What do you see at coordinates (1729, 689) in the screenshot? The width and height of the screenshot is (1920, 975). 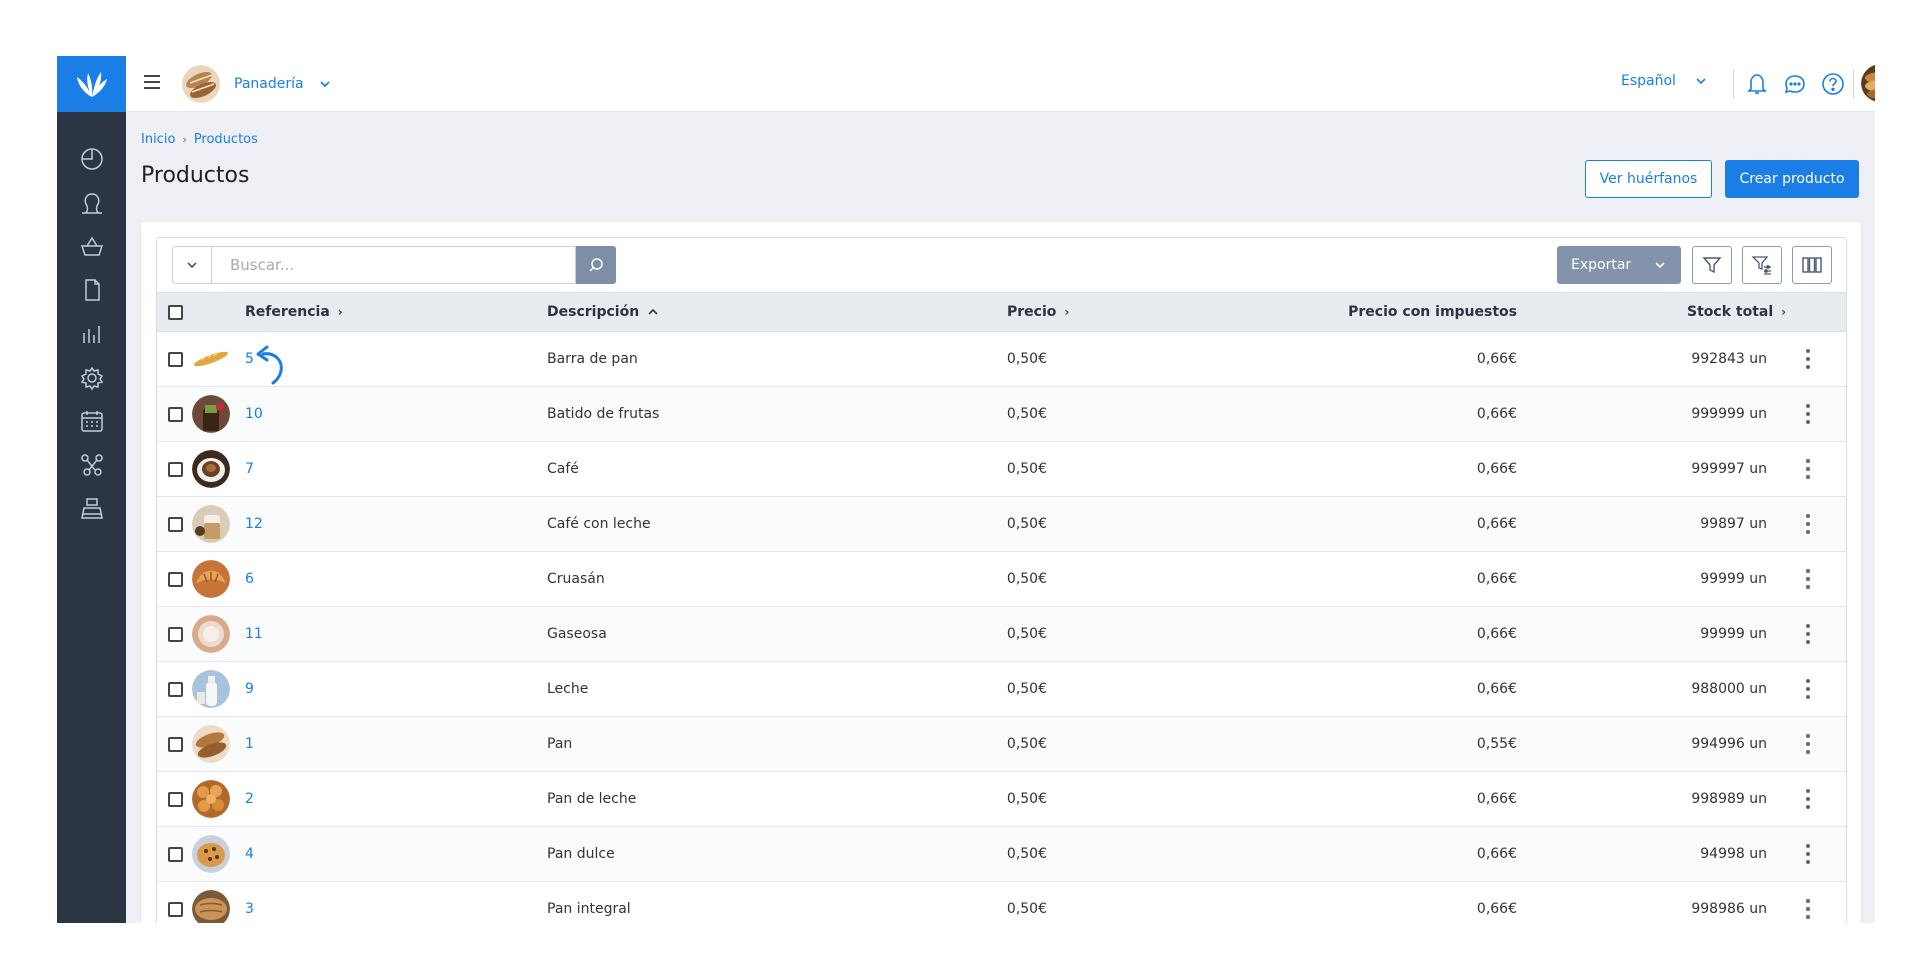 I see `product-stock: 988000 un` at bounding box center [1729, 689].